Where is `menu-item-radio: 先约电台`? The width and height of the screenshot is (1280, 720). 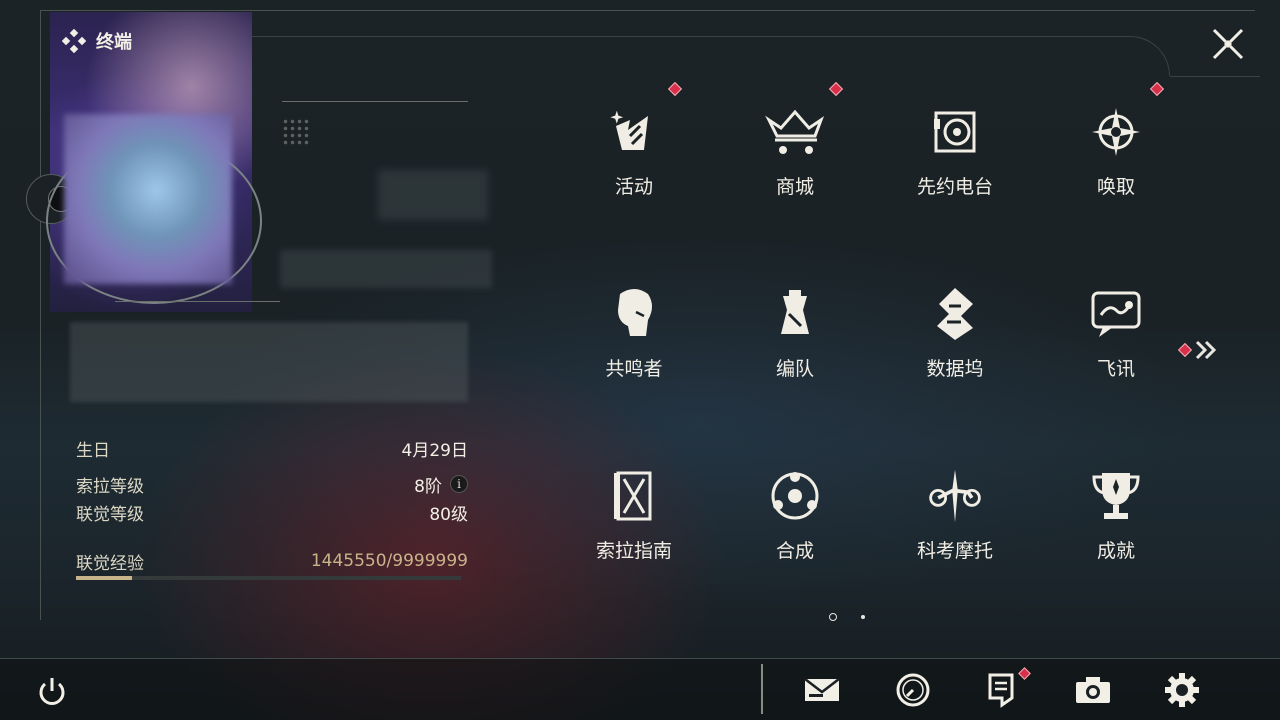
menu-item-radio: 先约电台 is located at coordinates (955, 140).